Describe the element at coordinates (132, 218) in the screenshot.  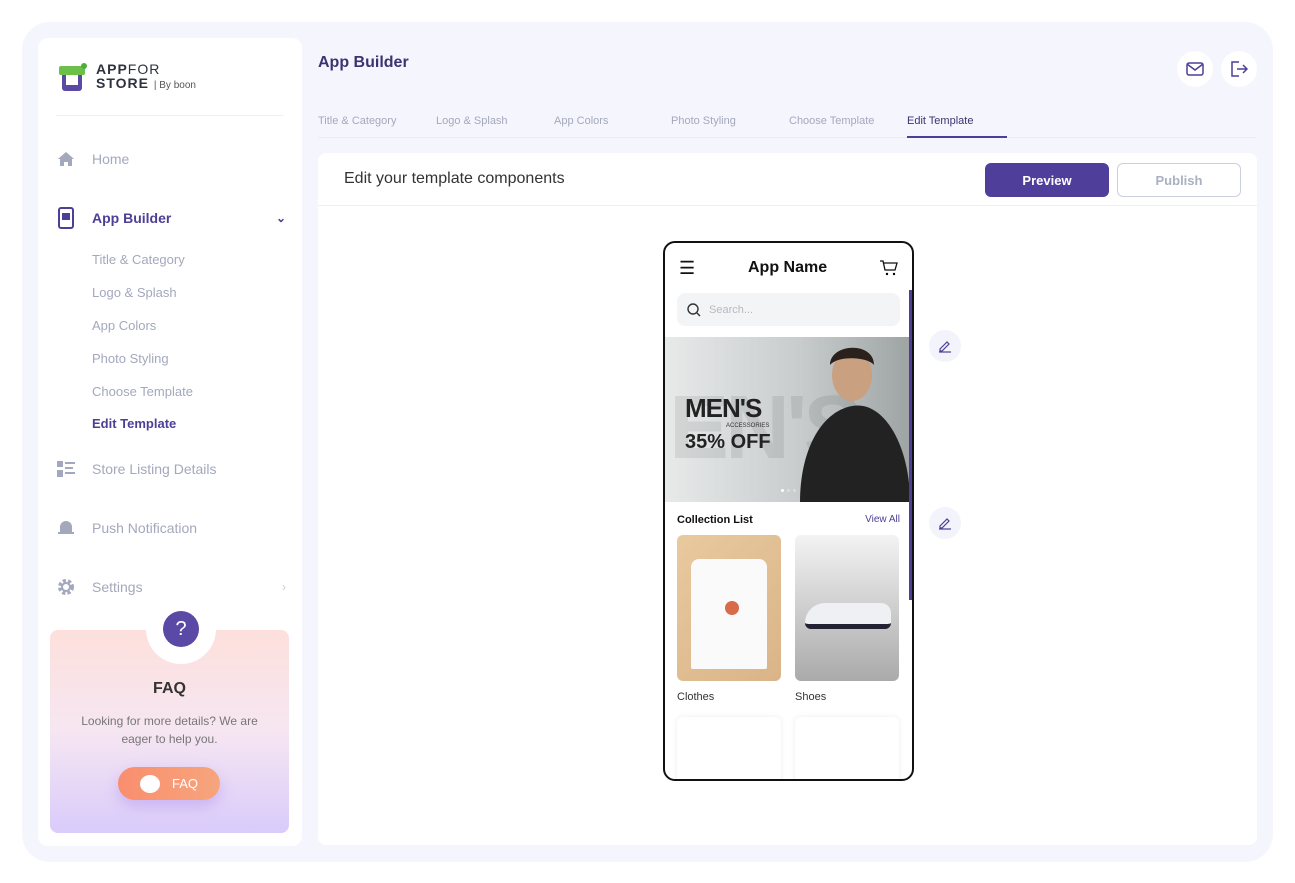
I see `sidebar-item-label: App Builder` at that location.